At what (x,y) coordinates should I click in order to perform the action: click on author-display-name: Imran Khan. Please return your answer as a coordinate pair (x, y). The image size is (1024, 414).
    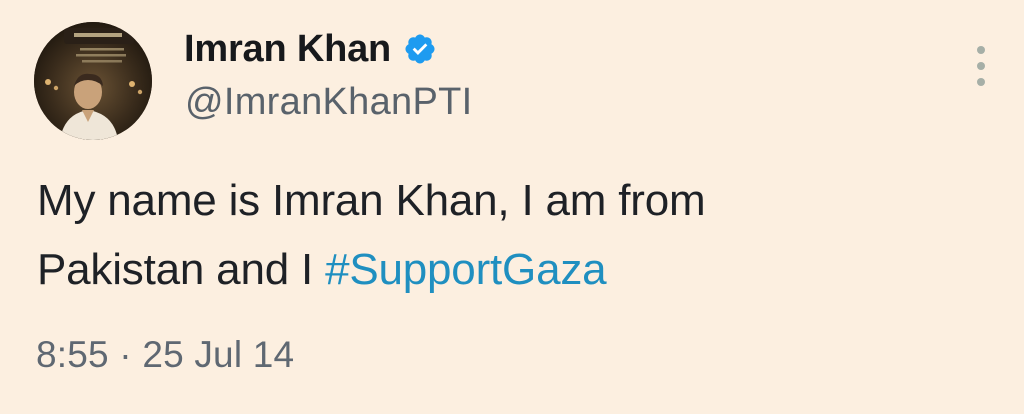
    Looking at the image, I should click on (287, 49).